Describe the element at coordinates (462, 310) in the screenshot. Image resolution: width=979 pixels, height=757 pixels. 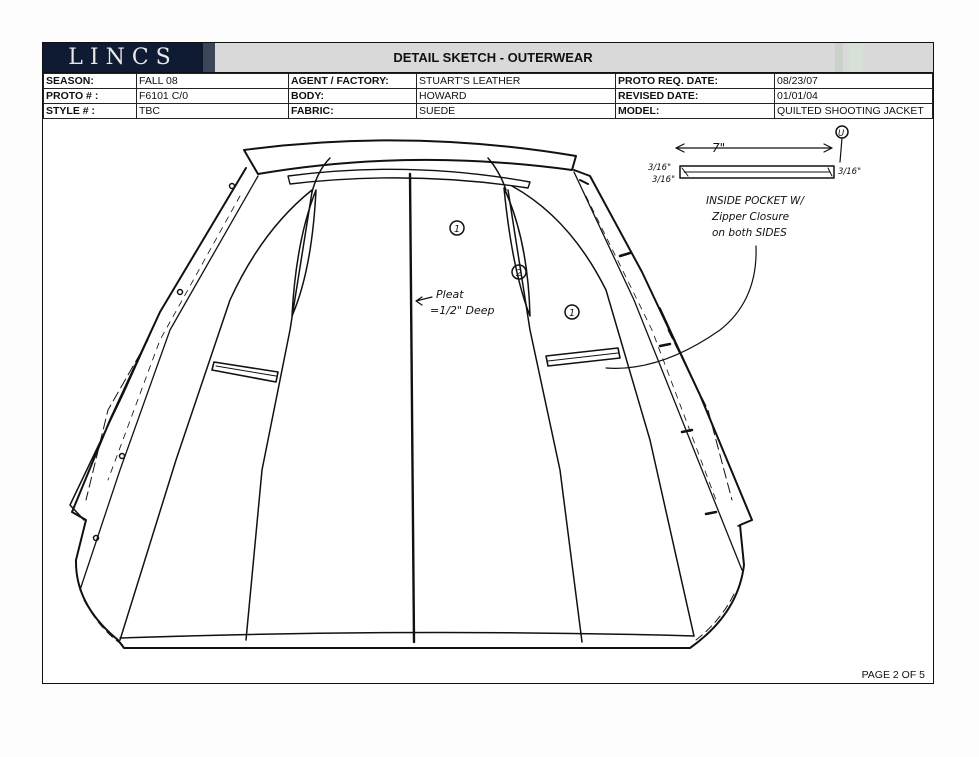
I see `pleat-note-2: =1/2" Deep` at that location.